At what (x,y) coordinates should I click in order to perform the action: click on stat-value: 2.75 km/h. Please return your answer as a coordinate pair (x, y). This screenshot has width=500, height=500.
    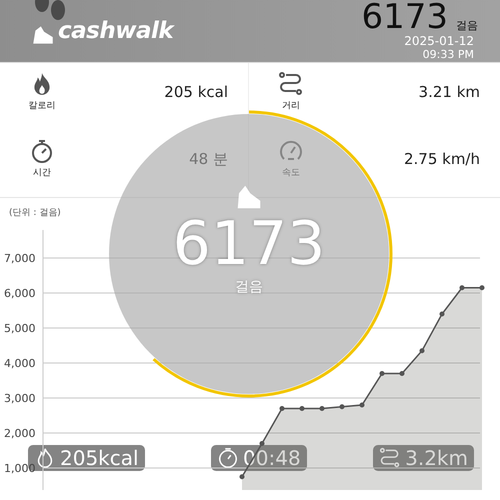
    Looking at the image, I should click on (442, 159).